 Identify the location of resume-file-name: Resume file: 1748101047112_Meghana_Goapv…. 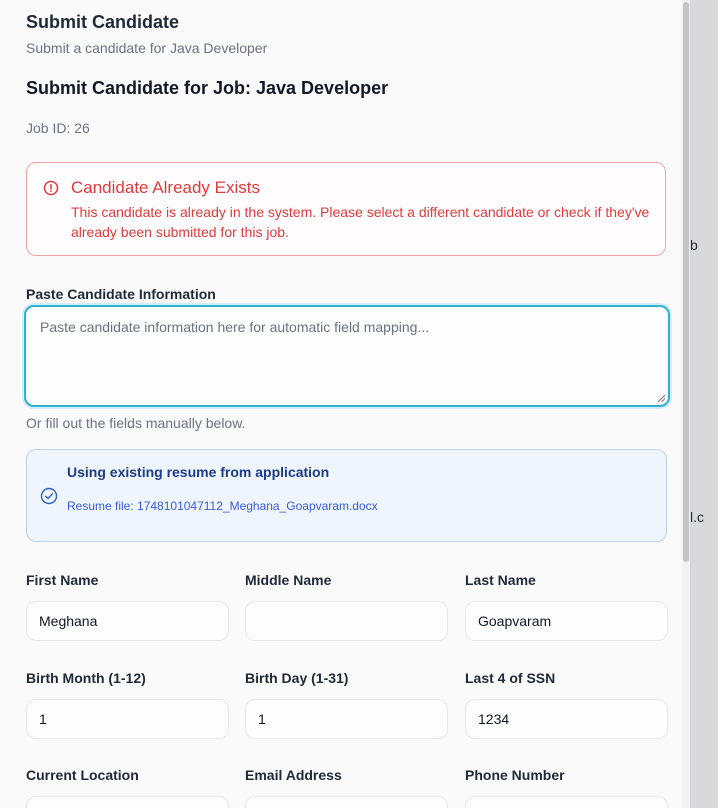
(222, 506).